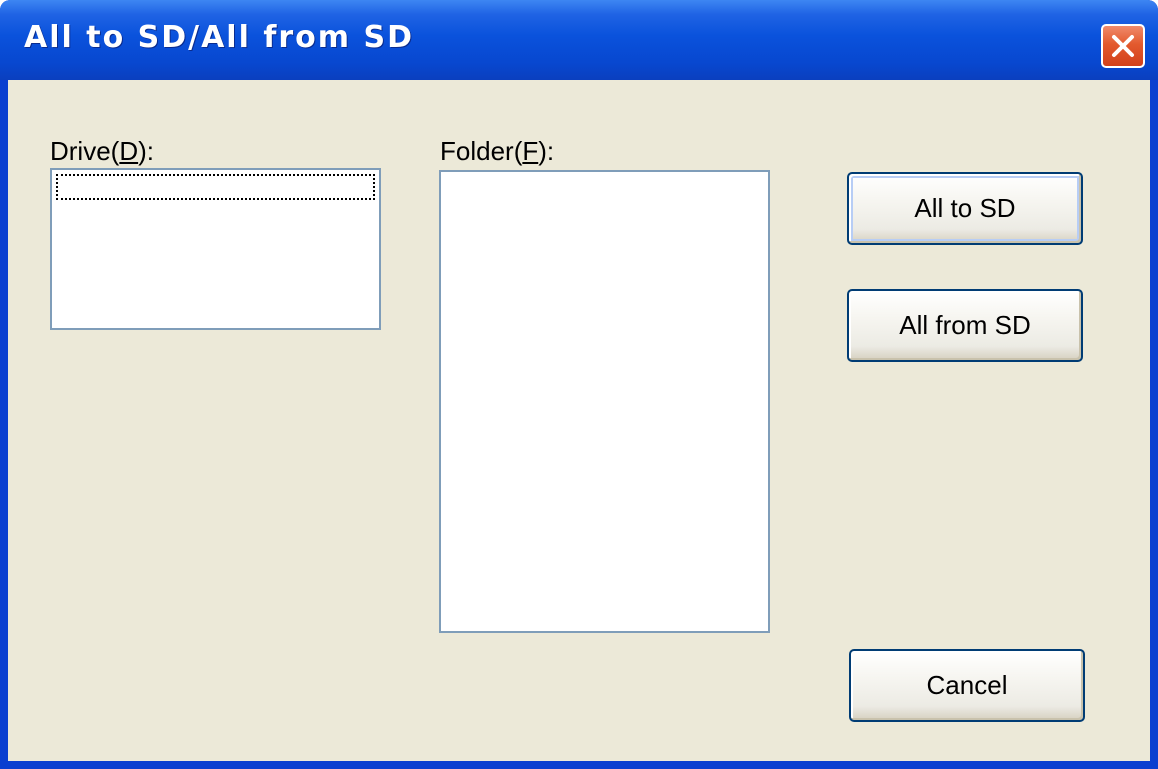 This screenshot has width=1158, height=769. What do you see at coordinates (965, 208) in the screenshot?
I see `all-to-sd-button: All to SD` at bounding box center [965, 208].